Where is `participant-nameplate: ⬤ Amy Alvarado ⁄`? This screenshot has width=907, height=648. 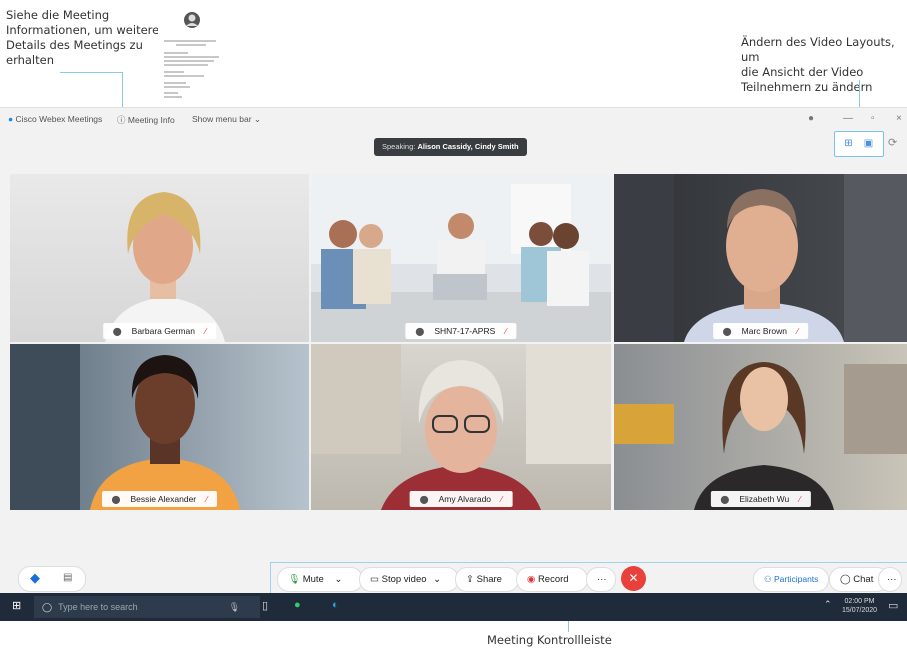
participant-nameplate: ⬤ Amy Alvarado ⁄ is located at coordinates (461, 499).